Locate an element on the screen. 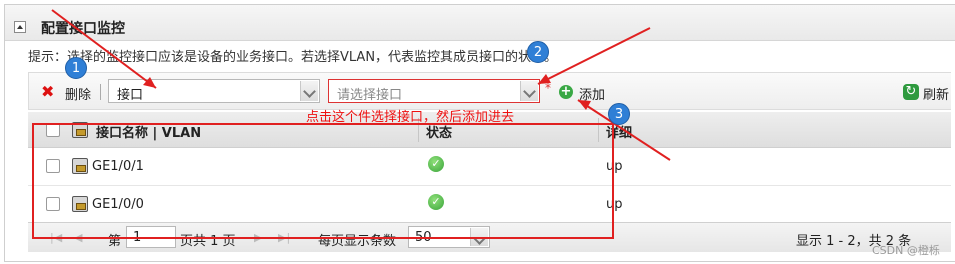 The height and width of the screenshot is (264, 955). column-header-name: 接口名称 | VLAN is located at coordinates (148, 131).